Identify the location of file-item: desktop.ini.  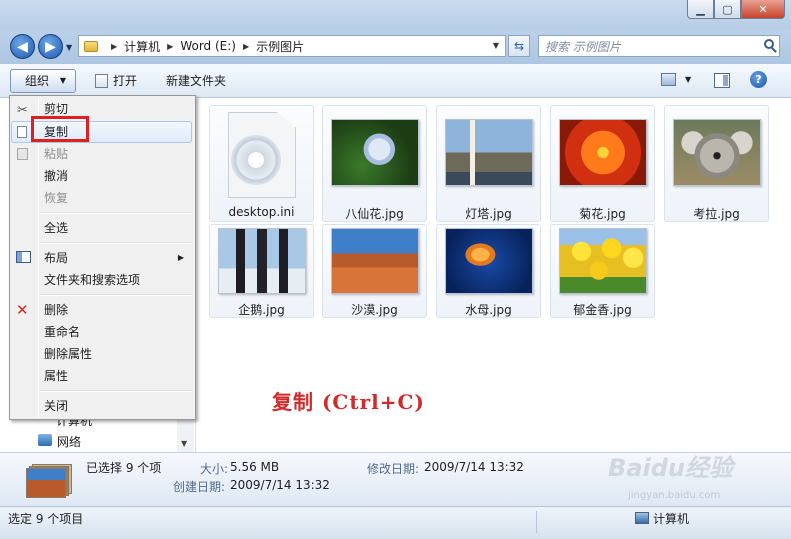
(261, 163).